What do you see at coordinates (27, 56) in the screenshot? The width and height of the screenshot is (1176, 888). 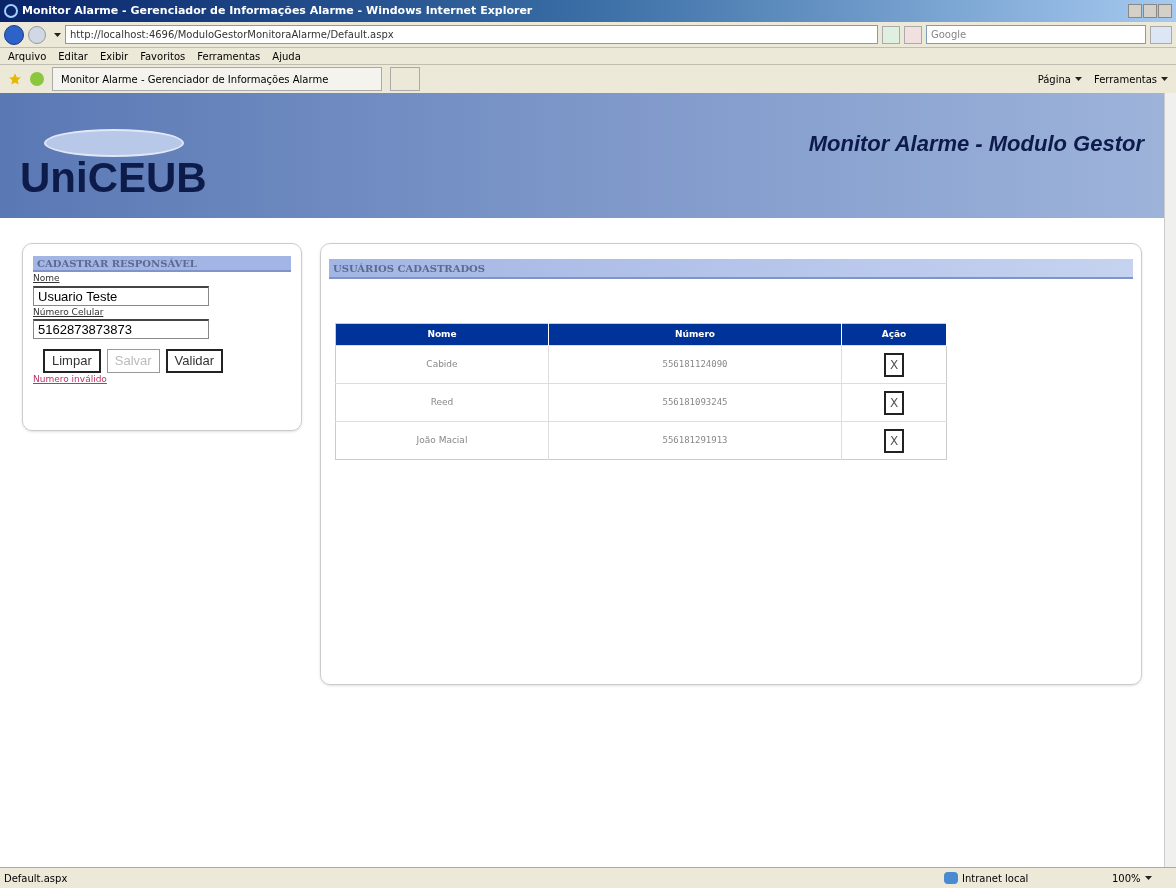 I see `menu-item: Arquivo` at bounding box center [27, 56].